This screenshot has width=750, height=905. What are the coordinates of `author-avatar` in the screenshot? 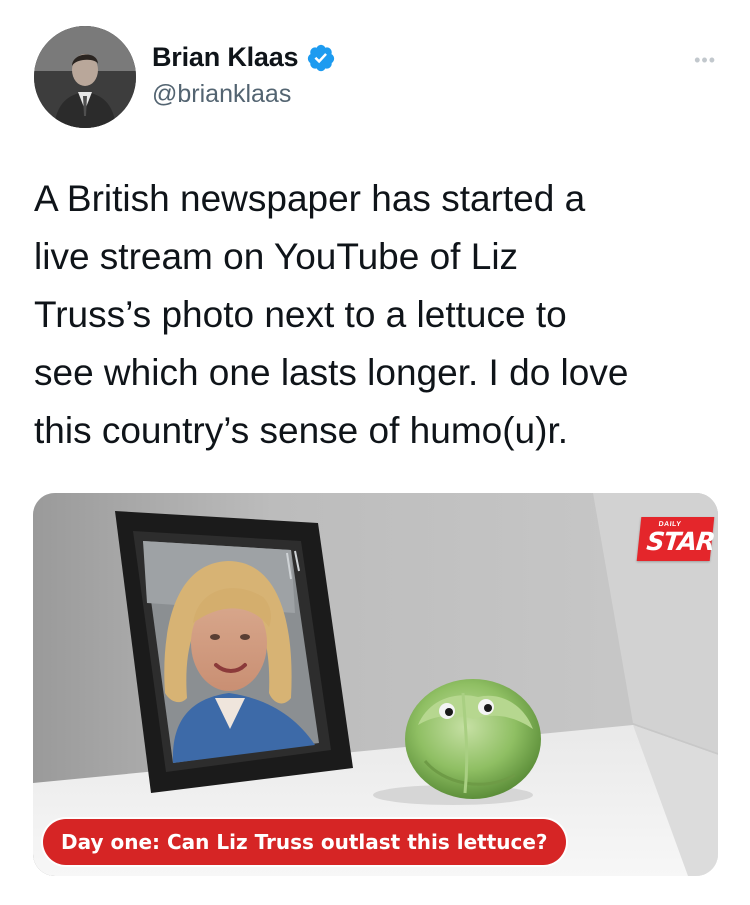 It's located at (85, 77).